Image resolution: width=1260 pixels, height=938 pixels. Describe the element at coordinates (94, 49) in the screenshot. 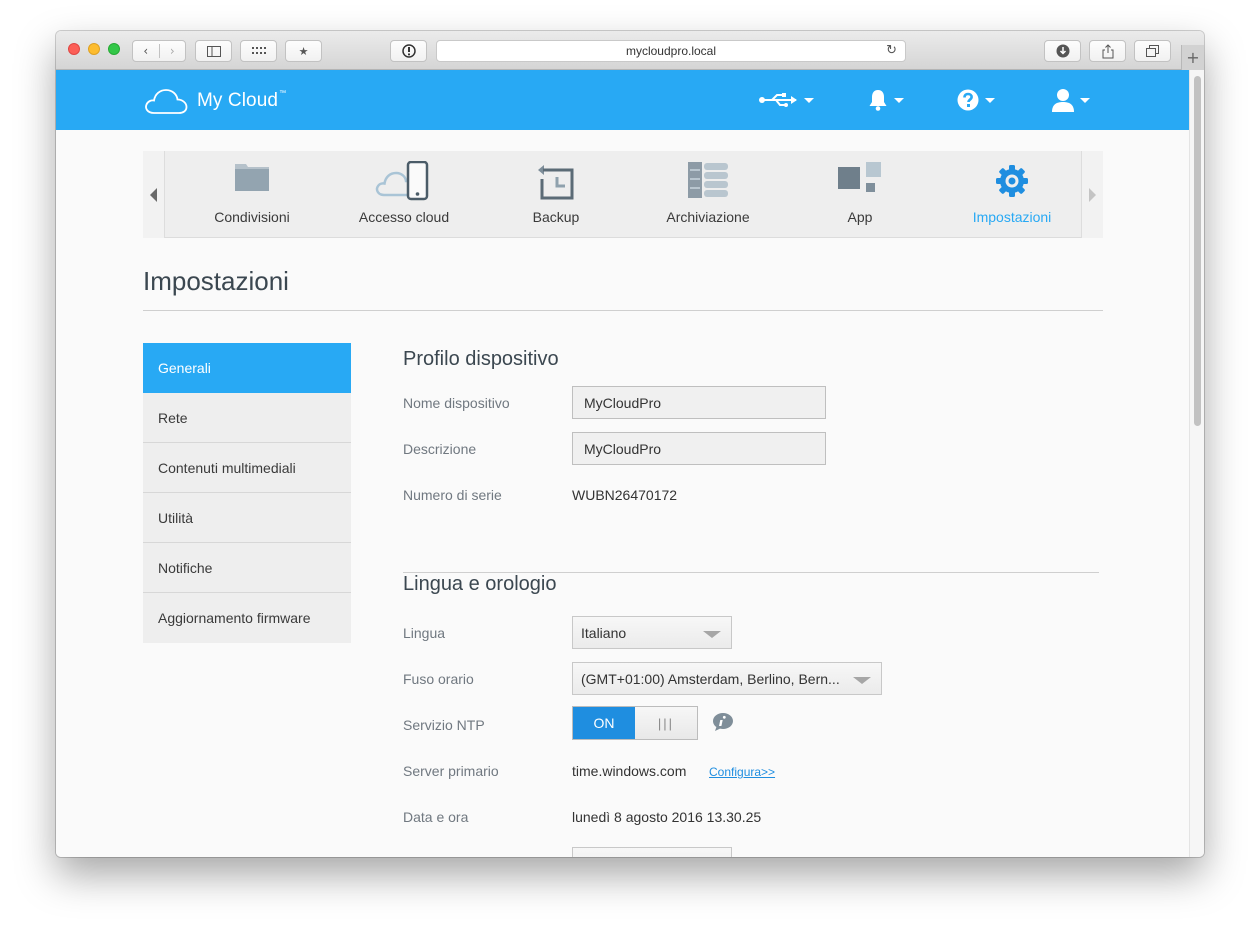

I see `minimize-window-button` at that location.